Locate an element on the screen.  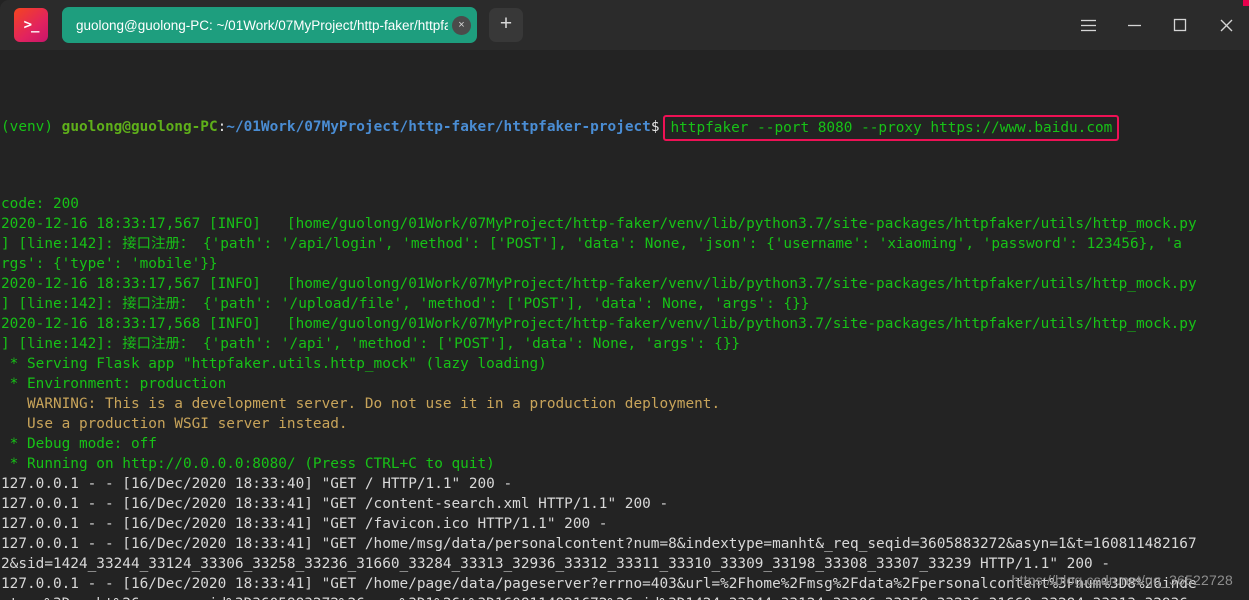
accent-strip is located at coordinates (1246, 3).